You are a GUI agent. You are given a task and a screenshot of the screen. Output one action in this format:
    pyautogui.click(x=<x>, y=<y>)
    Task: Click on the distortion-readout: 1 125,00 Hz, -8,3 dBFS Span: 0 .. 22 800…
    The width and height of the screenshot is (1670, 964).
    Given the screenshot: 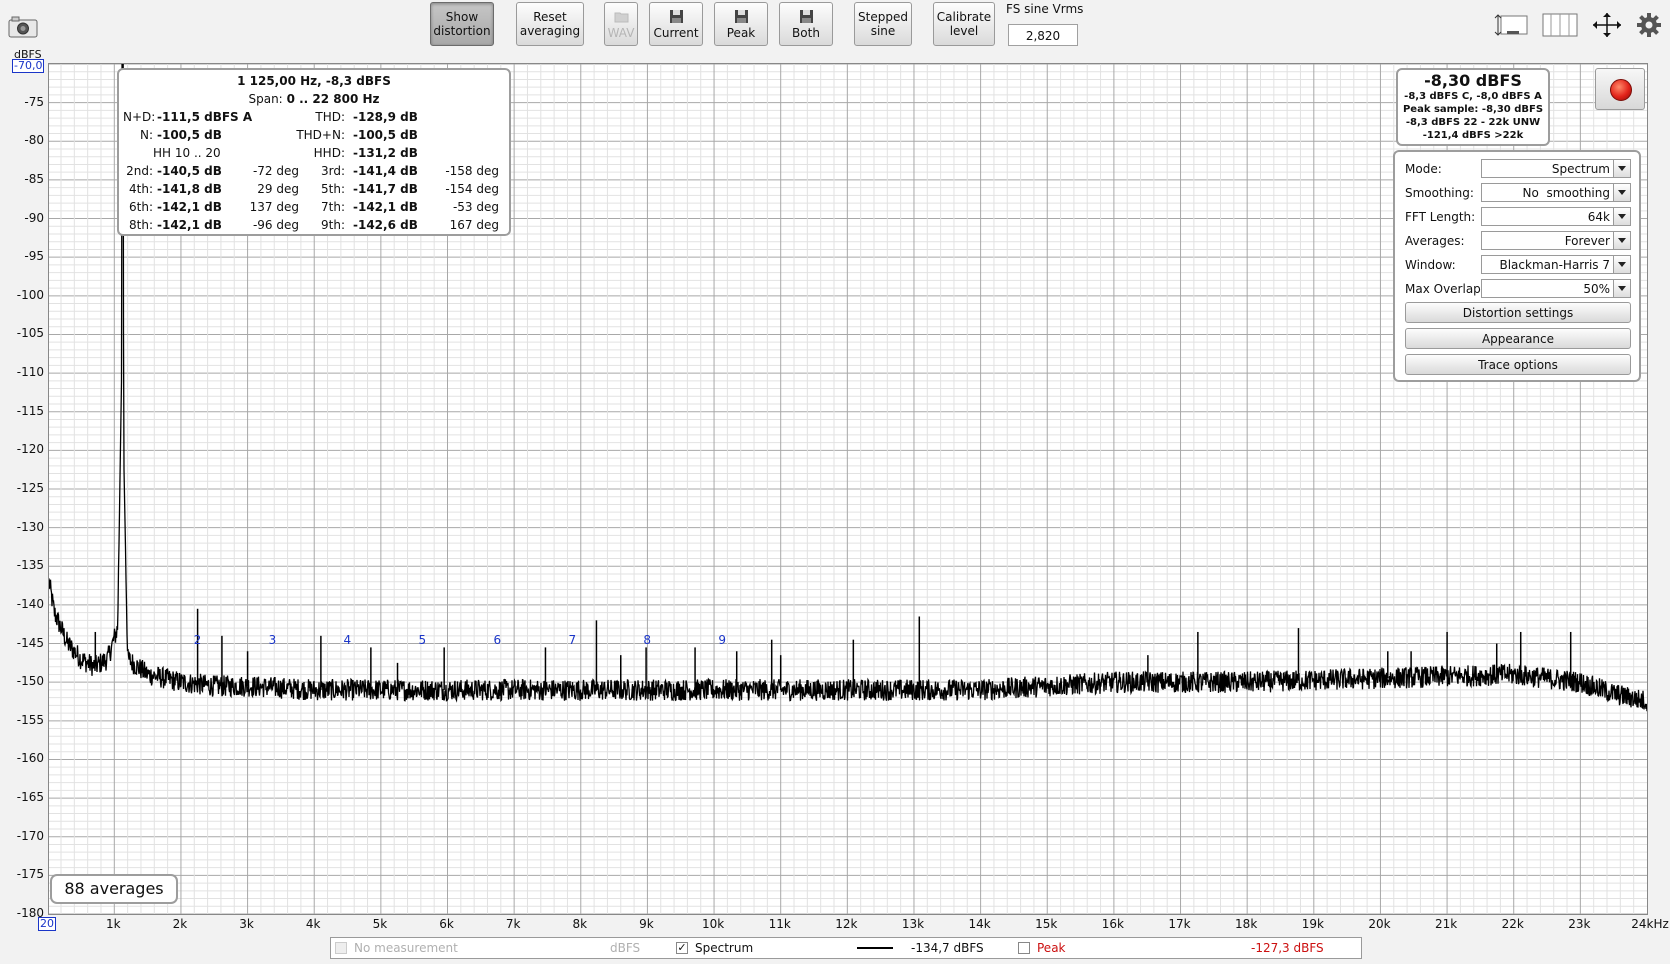 What is the action you would take?
    pyautogui.click(x=314, y=152)
    